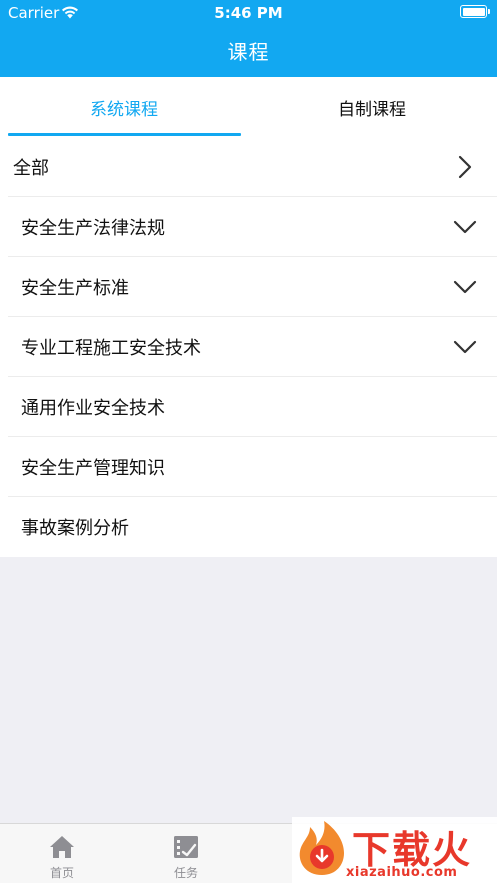  Describe the element at coordinates (93, 228) in the screenshot. I see `list-item-label: 安全生产法律法规` at that location.